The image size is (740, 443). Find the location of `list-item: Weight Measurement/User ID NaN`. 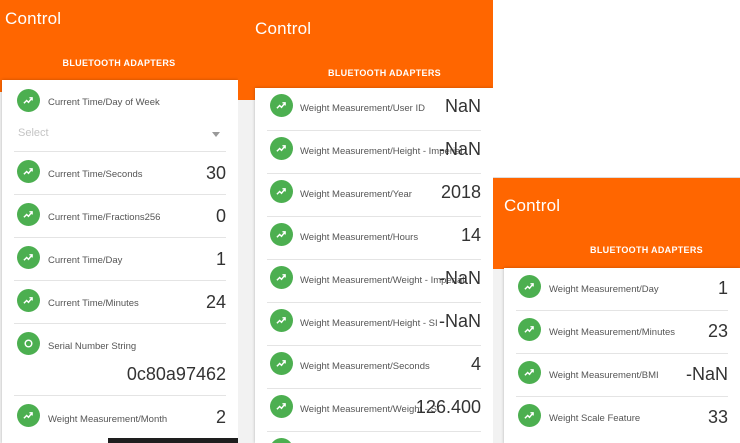

list-item: Weight Measurement/User ID NaN is located at coordinates (374, 109).